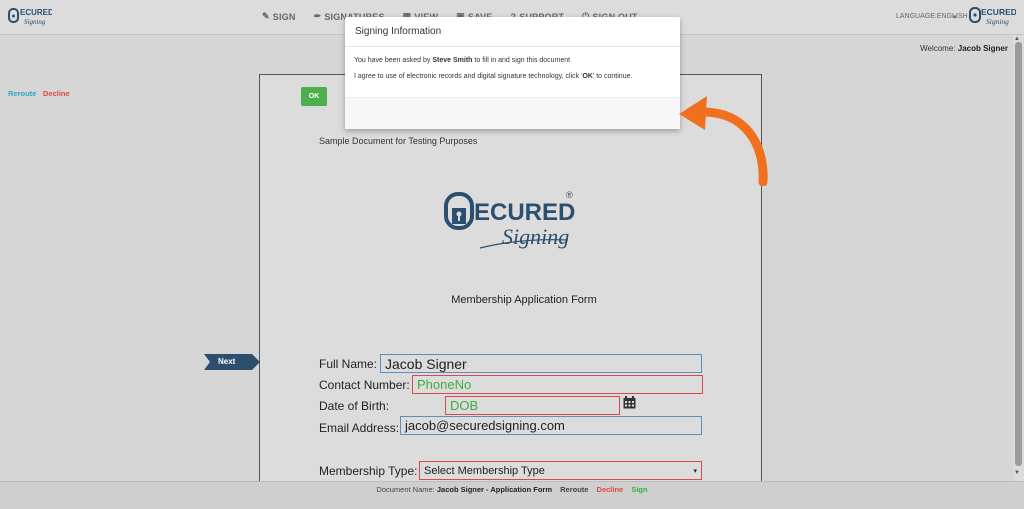 This screenshot has height=509, width=1024. What do you see at coordinates (629, 402) in the screenshot?
I see `calendar-icon` at bounding box center [629, 402].